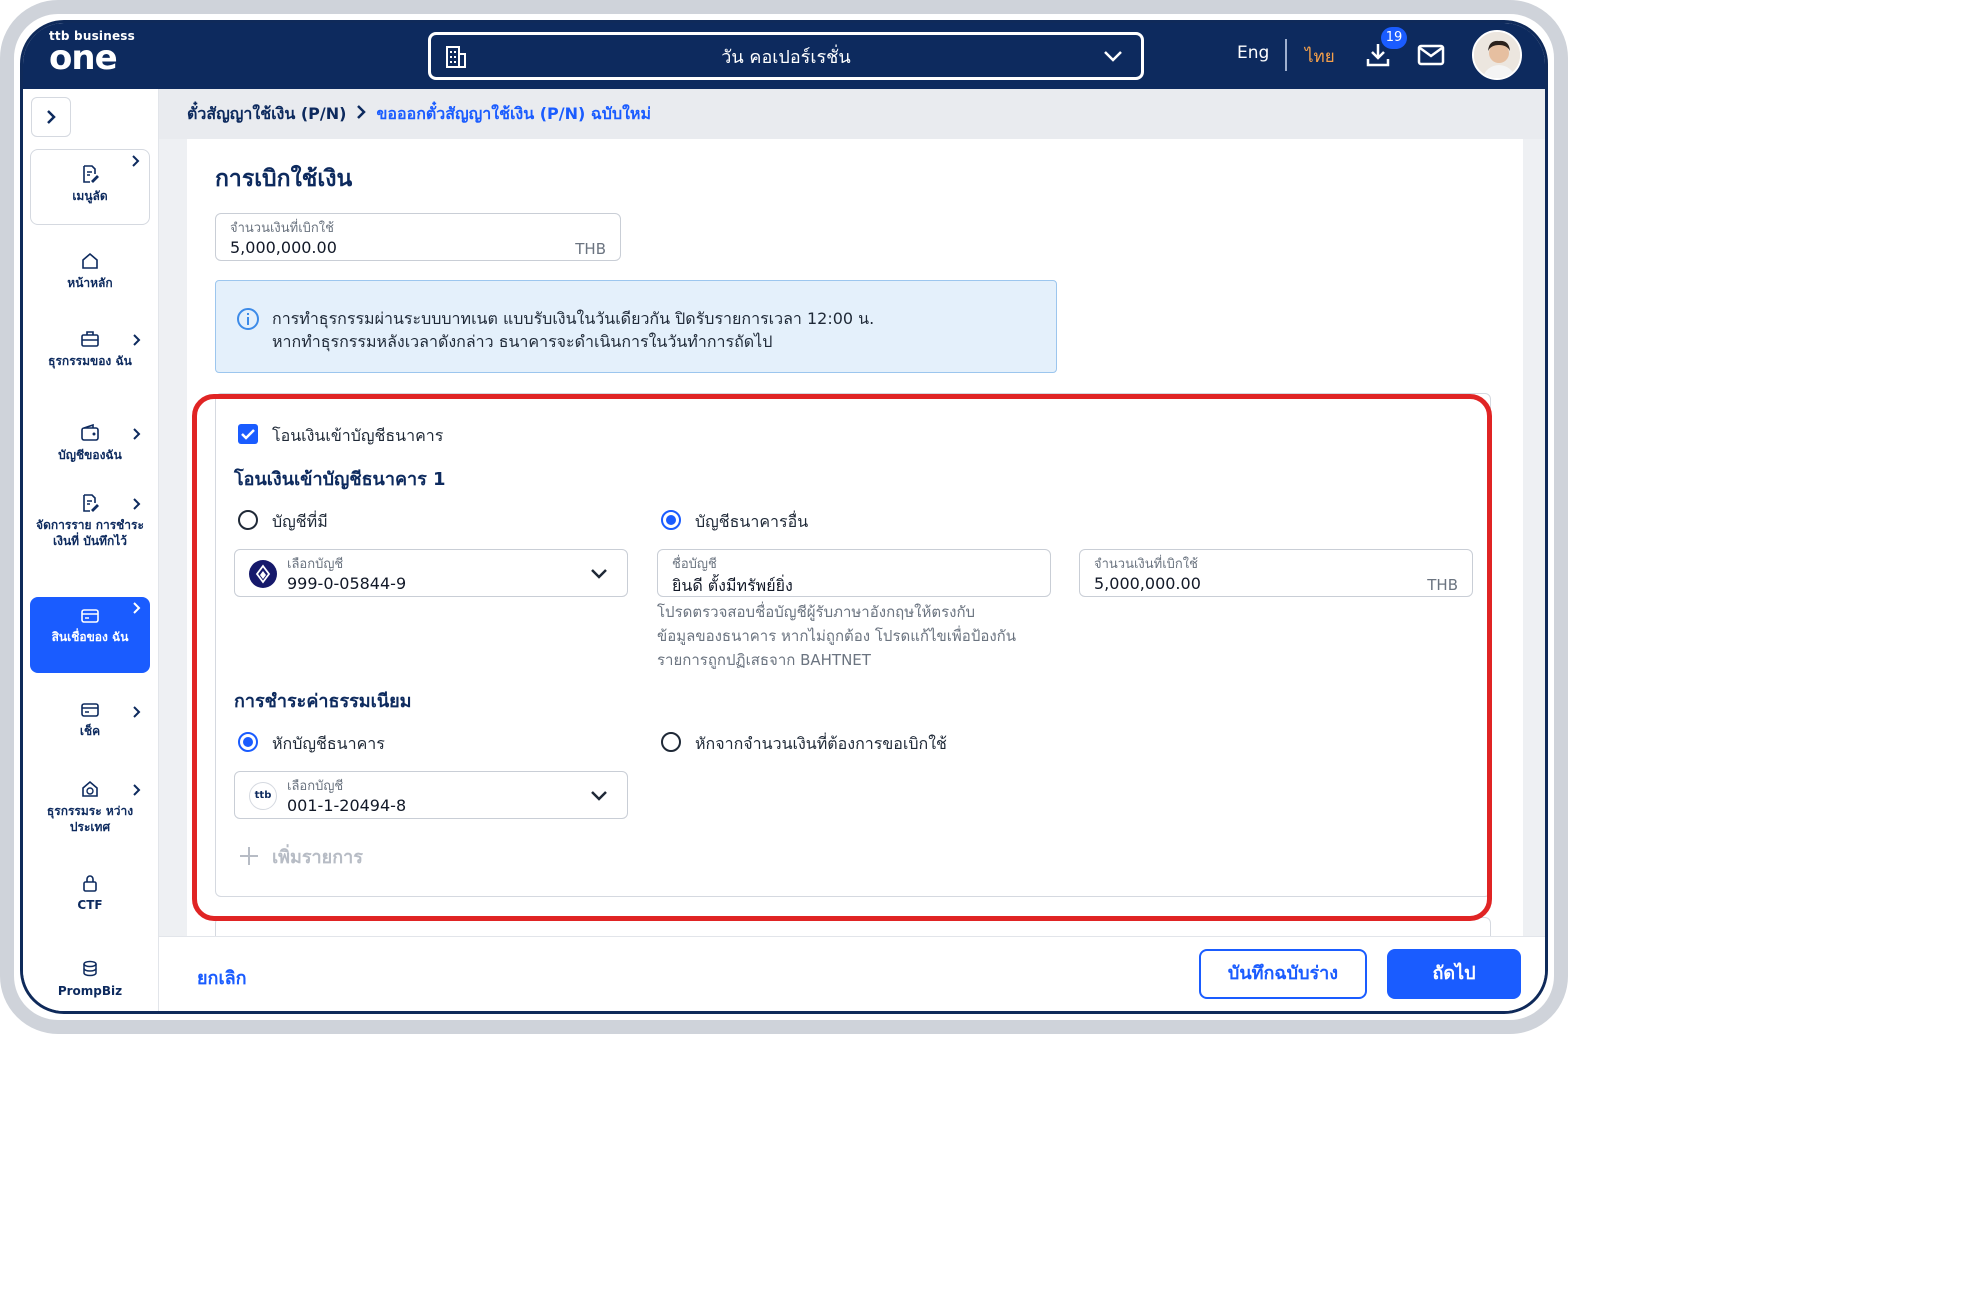 This screenshot has width=1980, height=1304. Describe the element at coordinates (90, 283) in the screenshot. I see `sidebar-item-label: หน้าหลัก` at that location.